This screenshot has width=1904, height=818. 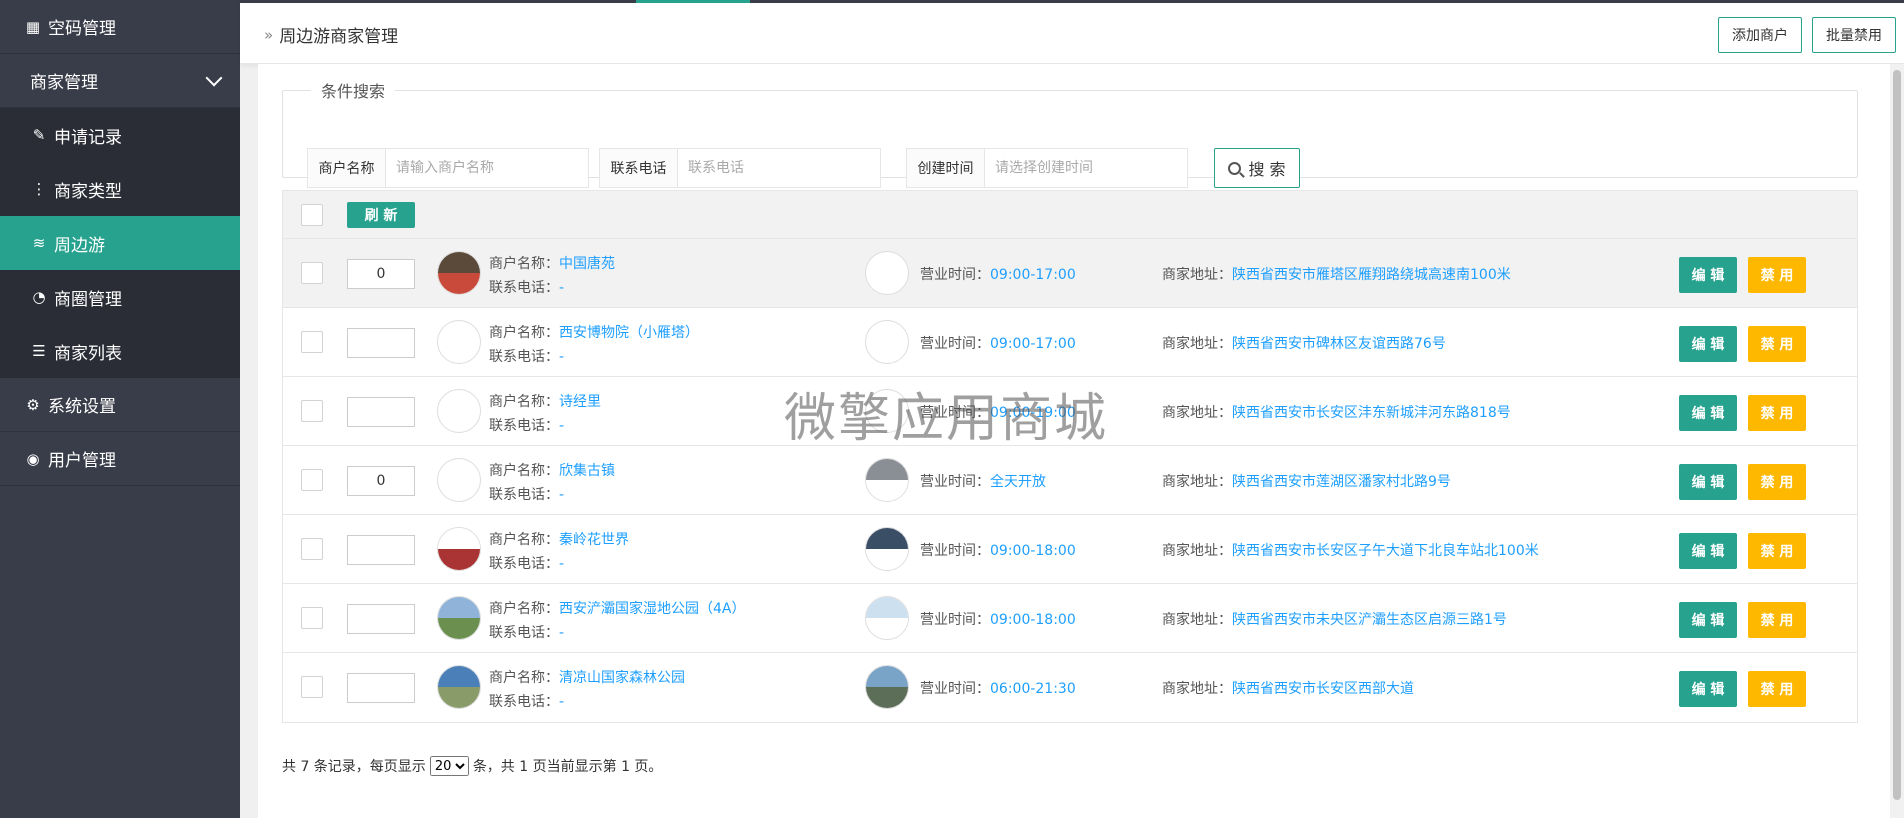 I want to click on merchant-address-value: 陕西省西安市长安区沣东新城沣河东路818号, so click(x=1371, y=413).